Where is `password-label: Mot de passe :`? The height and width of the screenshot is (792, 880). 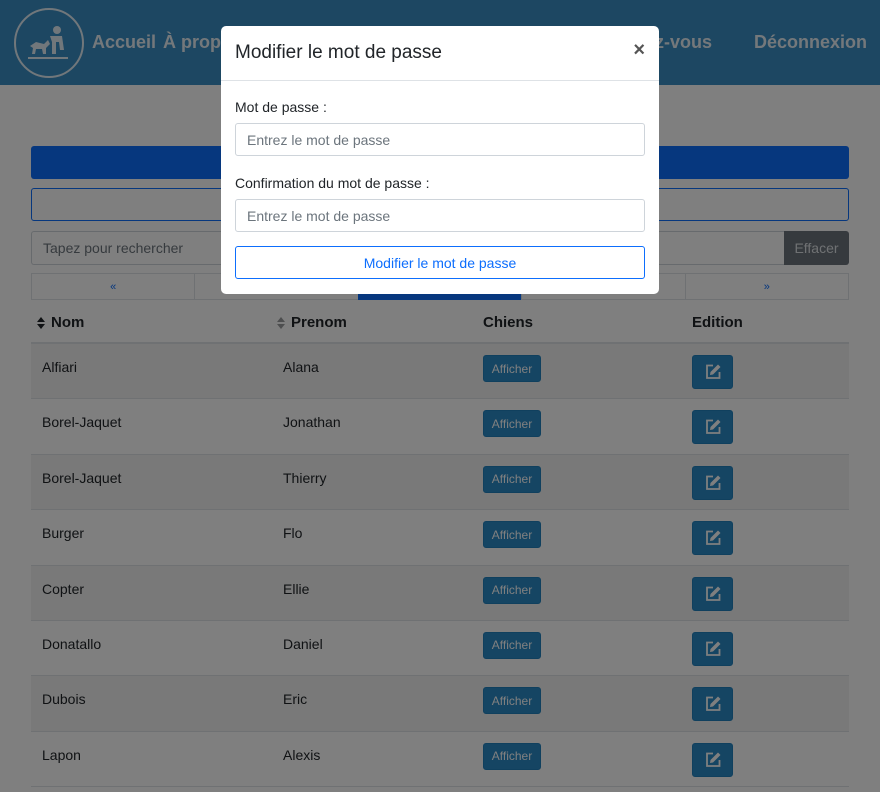
password-label: Mot de passe : is located at coordinates (281, 107).